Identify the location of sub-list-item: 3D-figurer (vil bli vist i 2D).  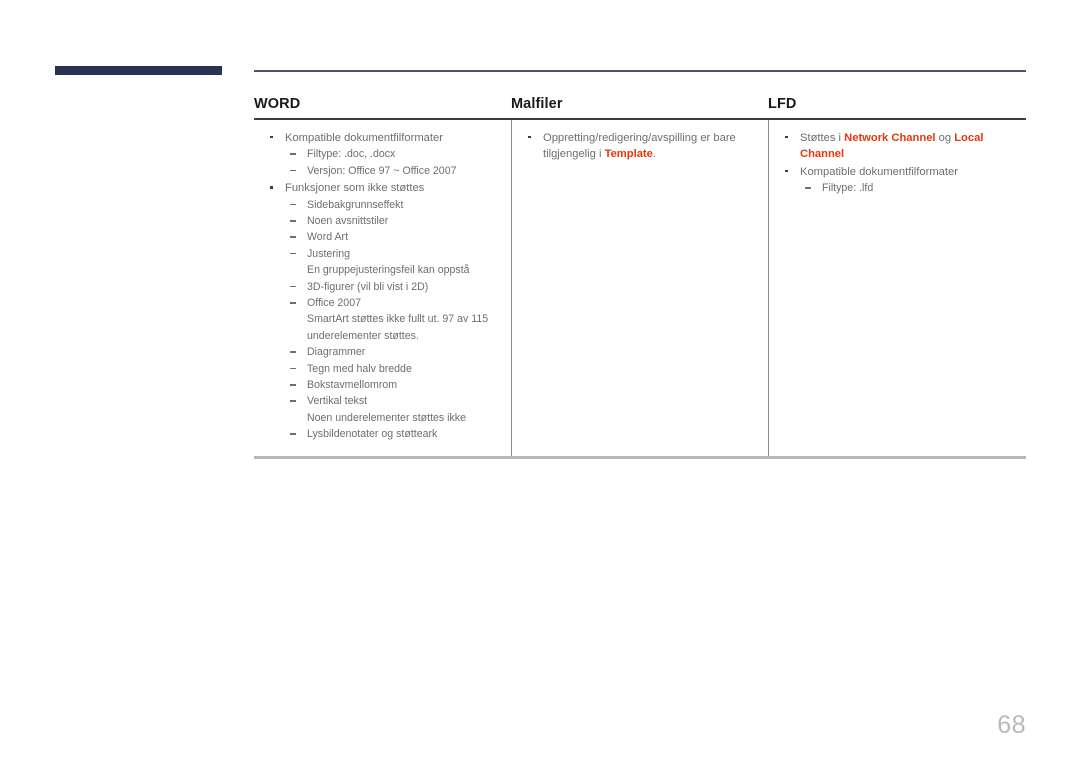
(391, 287).